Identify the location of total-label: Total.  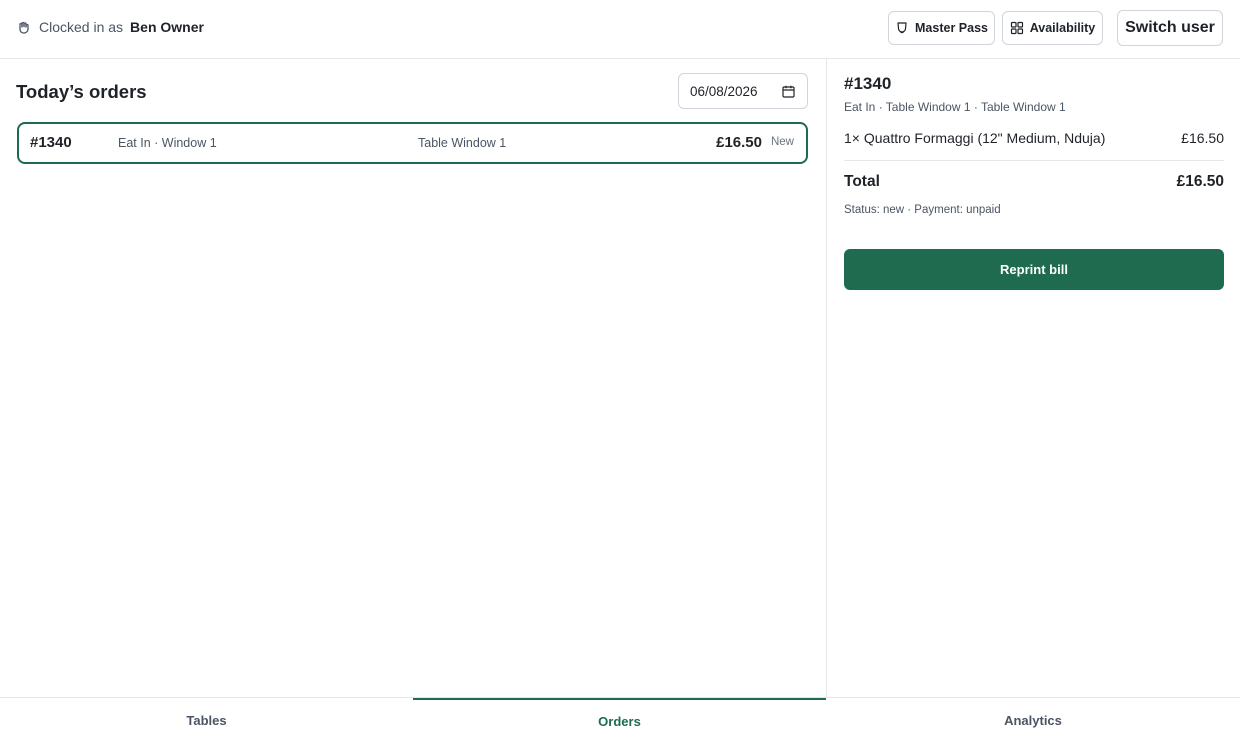
(862, 181).